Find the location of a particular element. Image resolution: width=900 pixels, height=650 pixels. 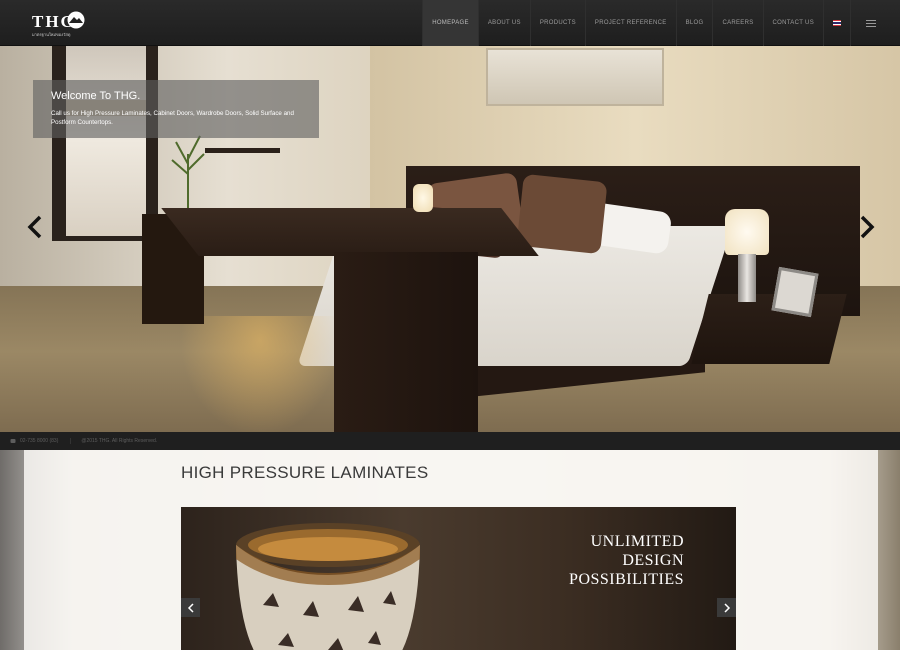

hero-scene-artwork is located at coordinates (575, 77).